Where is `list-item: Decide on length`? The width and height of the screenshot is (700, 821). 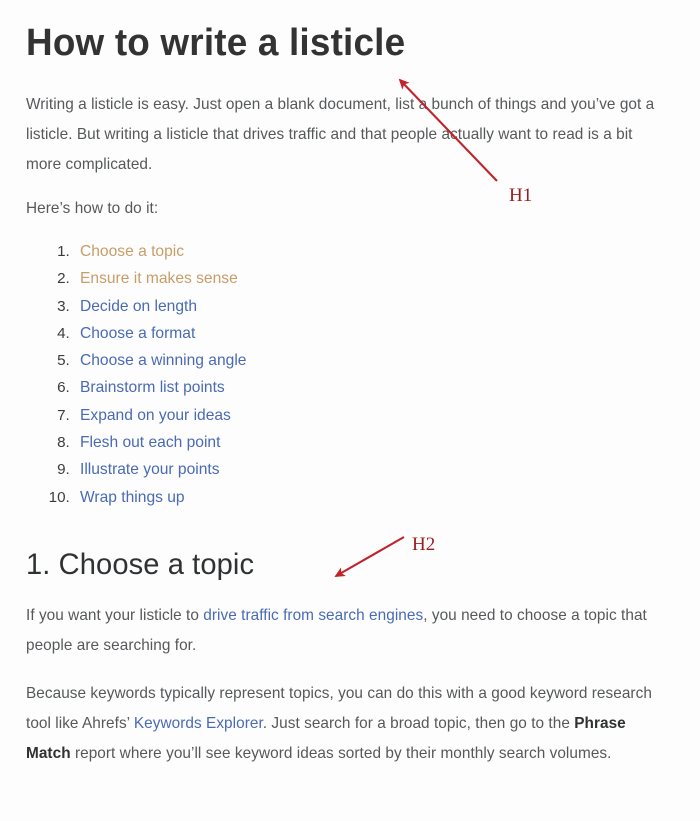 list-item: Decide on length is located at coordinates (374, 306).